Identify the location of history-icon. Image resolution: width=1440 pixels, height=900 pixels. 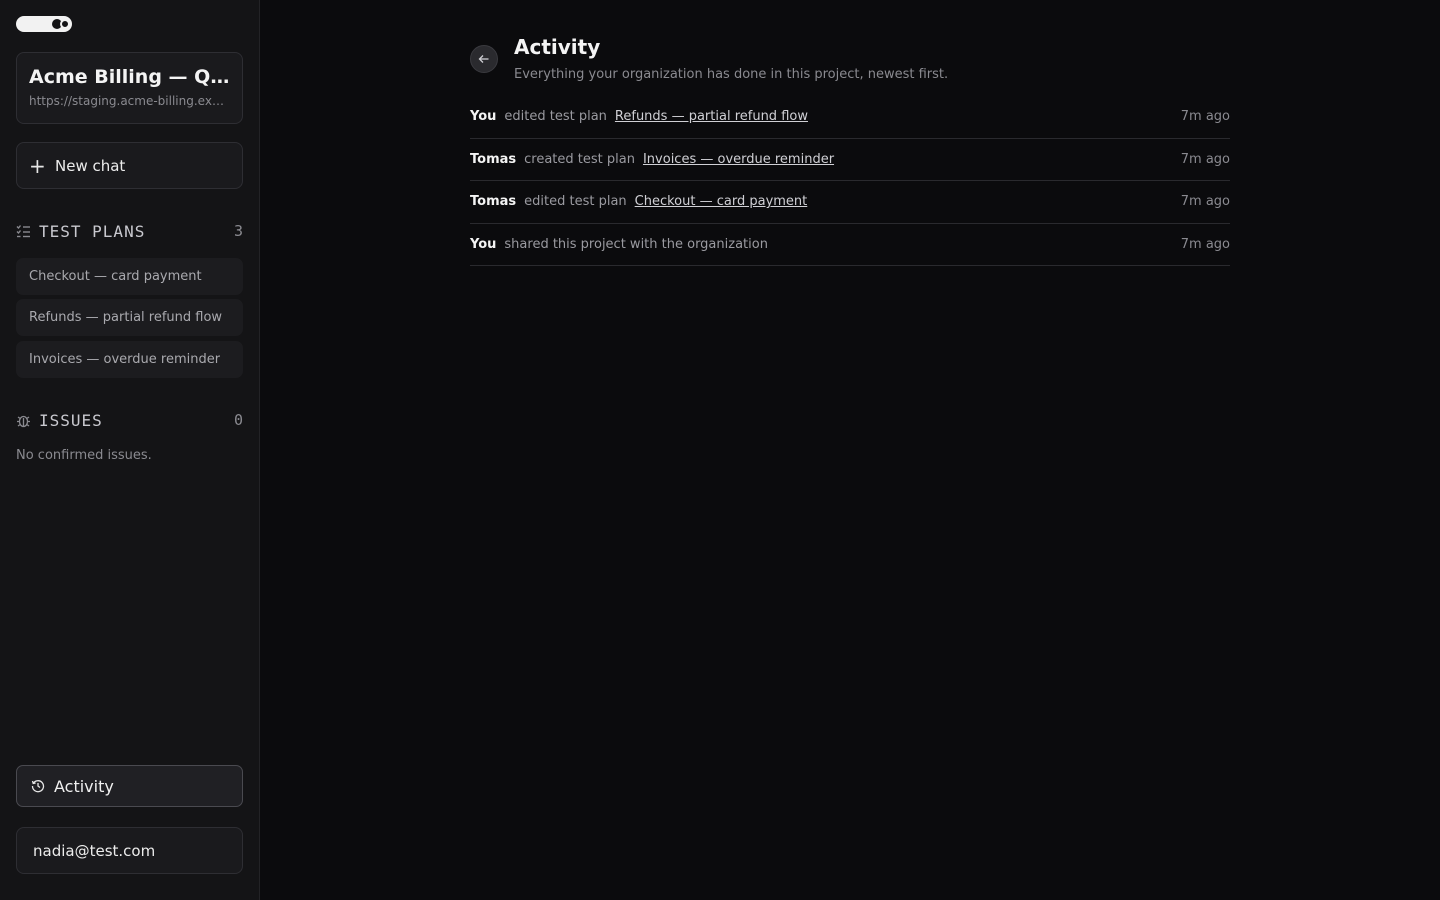
(38, 786).